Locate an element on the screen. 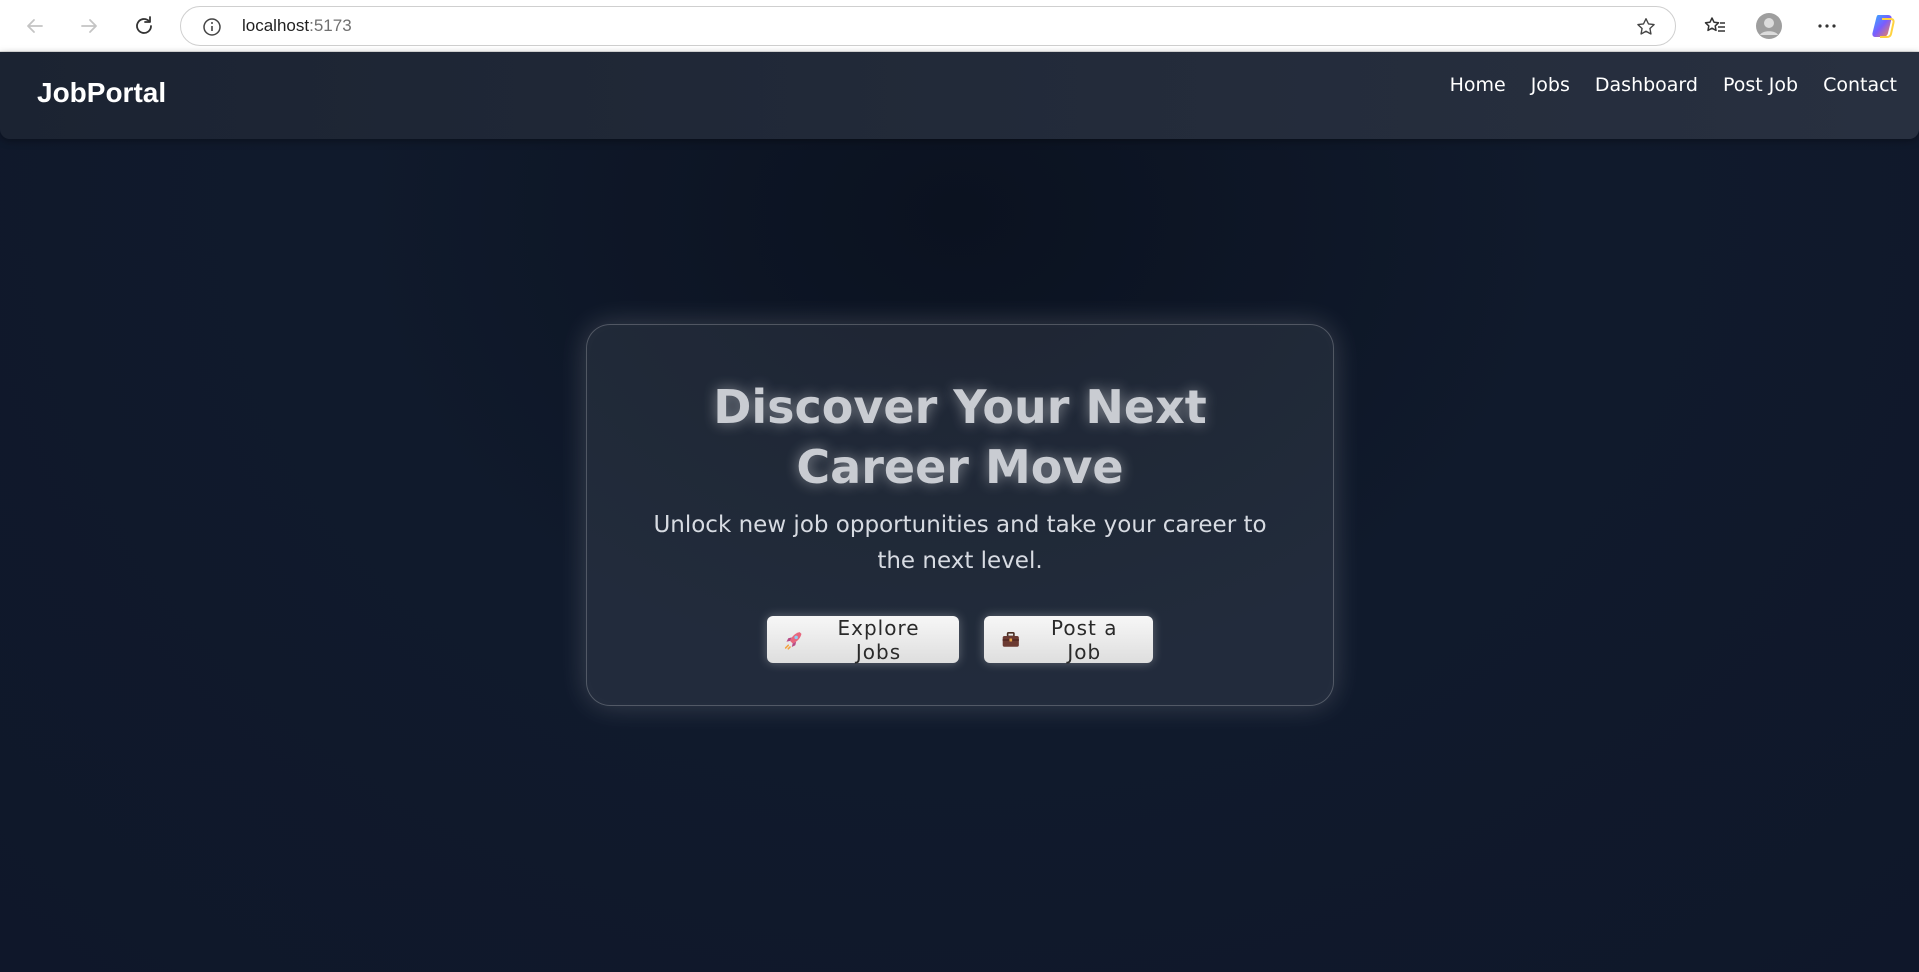 The width and height of the screenshot is (1919, 972). reload-button is located at coordinates (144, 26).